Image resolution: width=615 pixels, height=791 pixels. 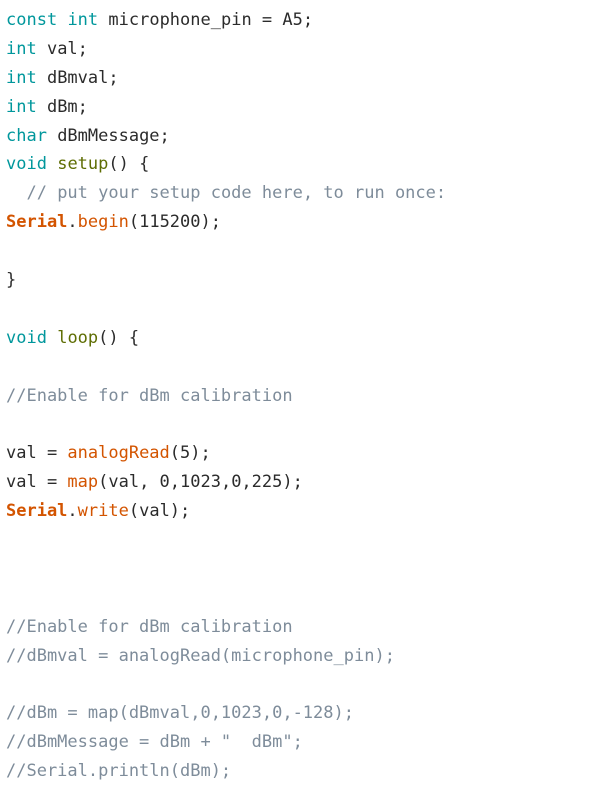 What do you see at coordinates (174, 222) in the screenshot?
I see `code-token-plain: (115200);` at bounding box center [174, 222].